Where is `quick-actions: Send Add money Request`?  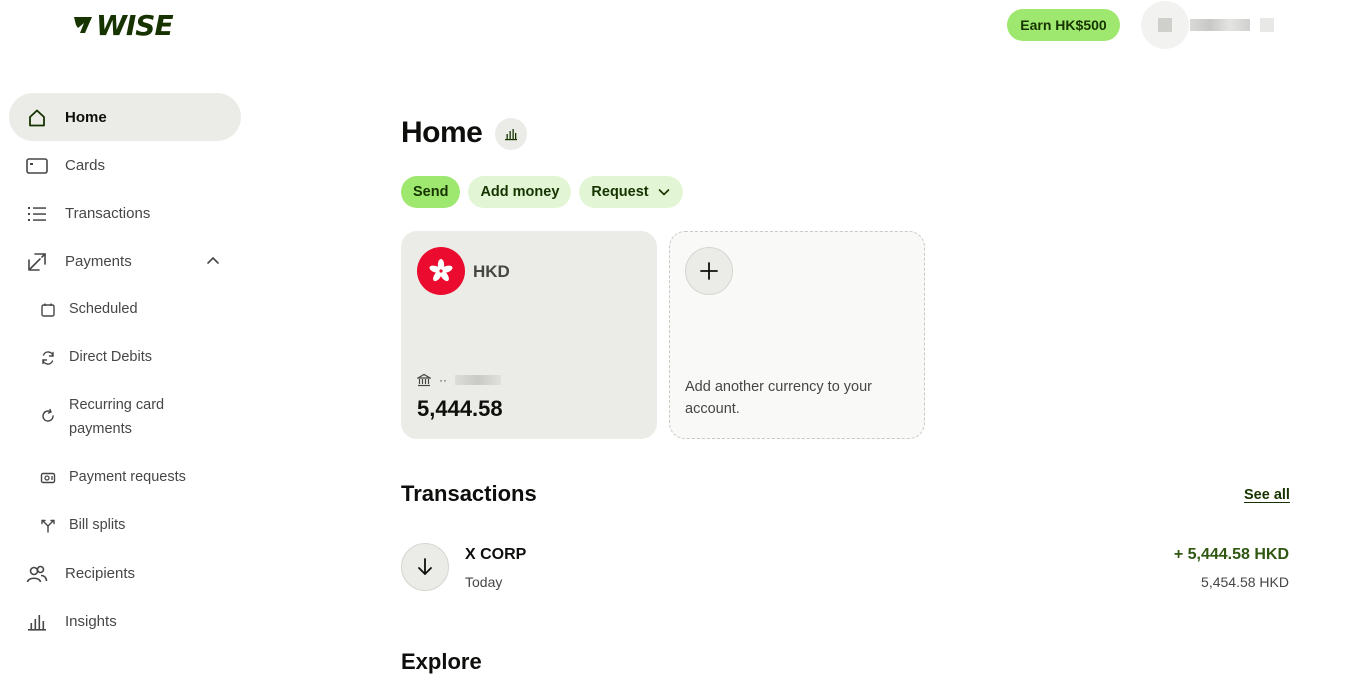 quick-actions: Send Add money Request is located at coordinates (542, 192).